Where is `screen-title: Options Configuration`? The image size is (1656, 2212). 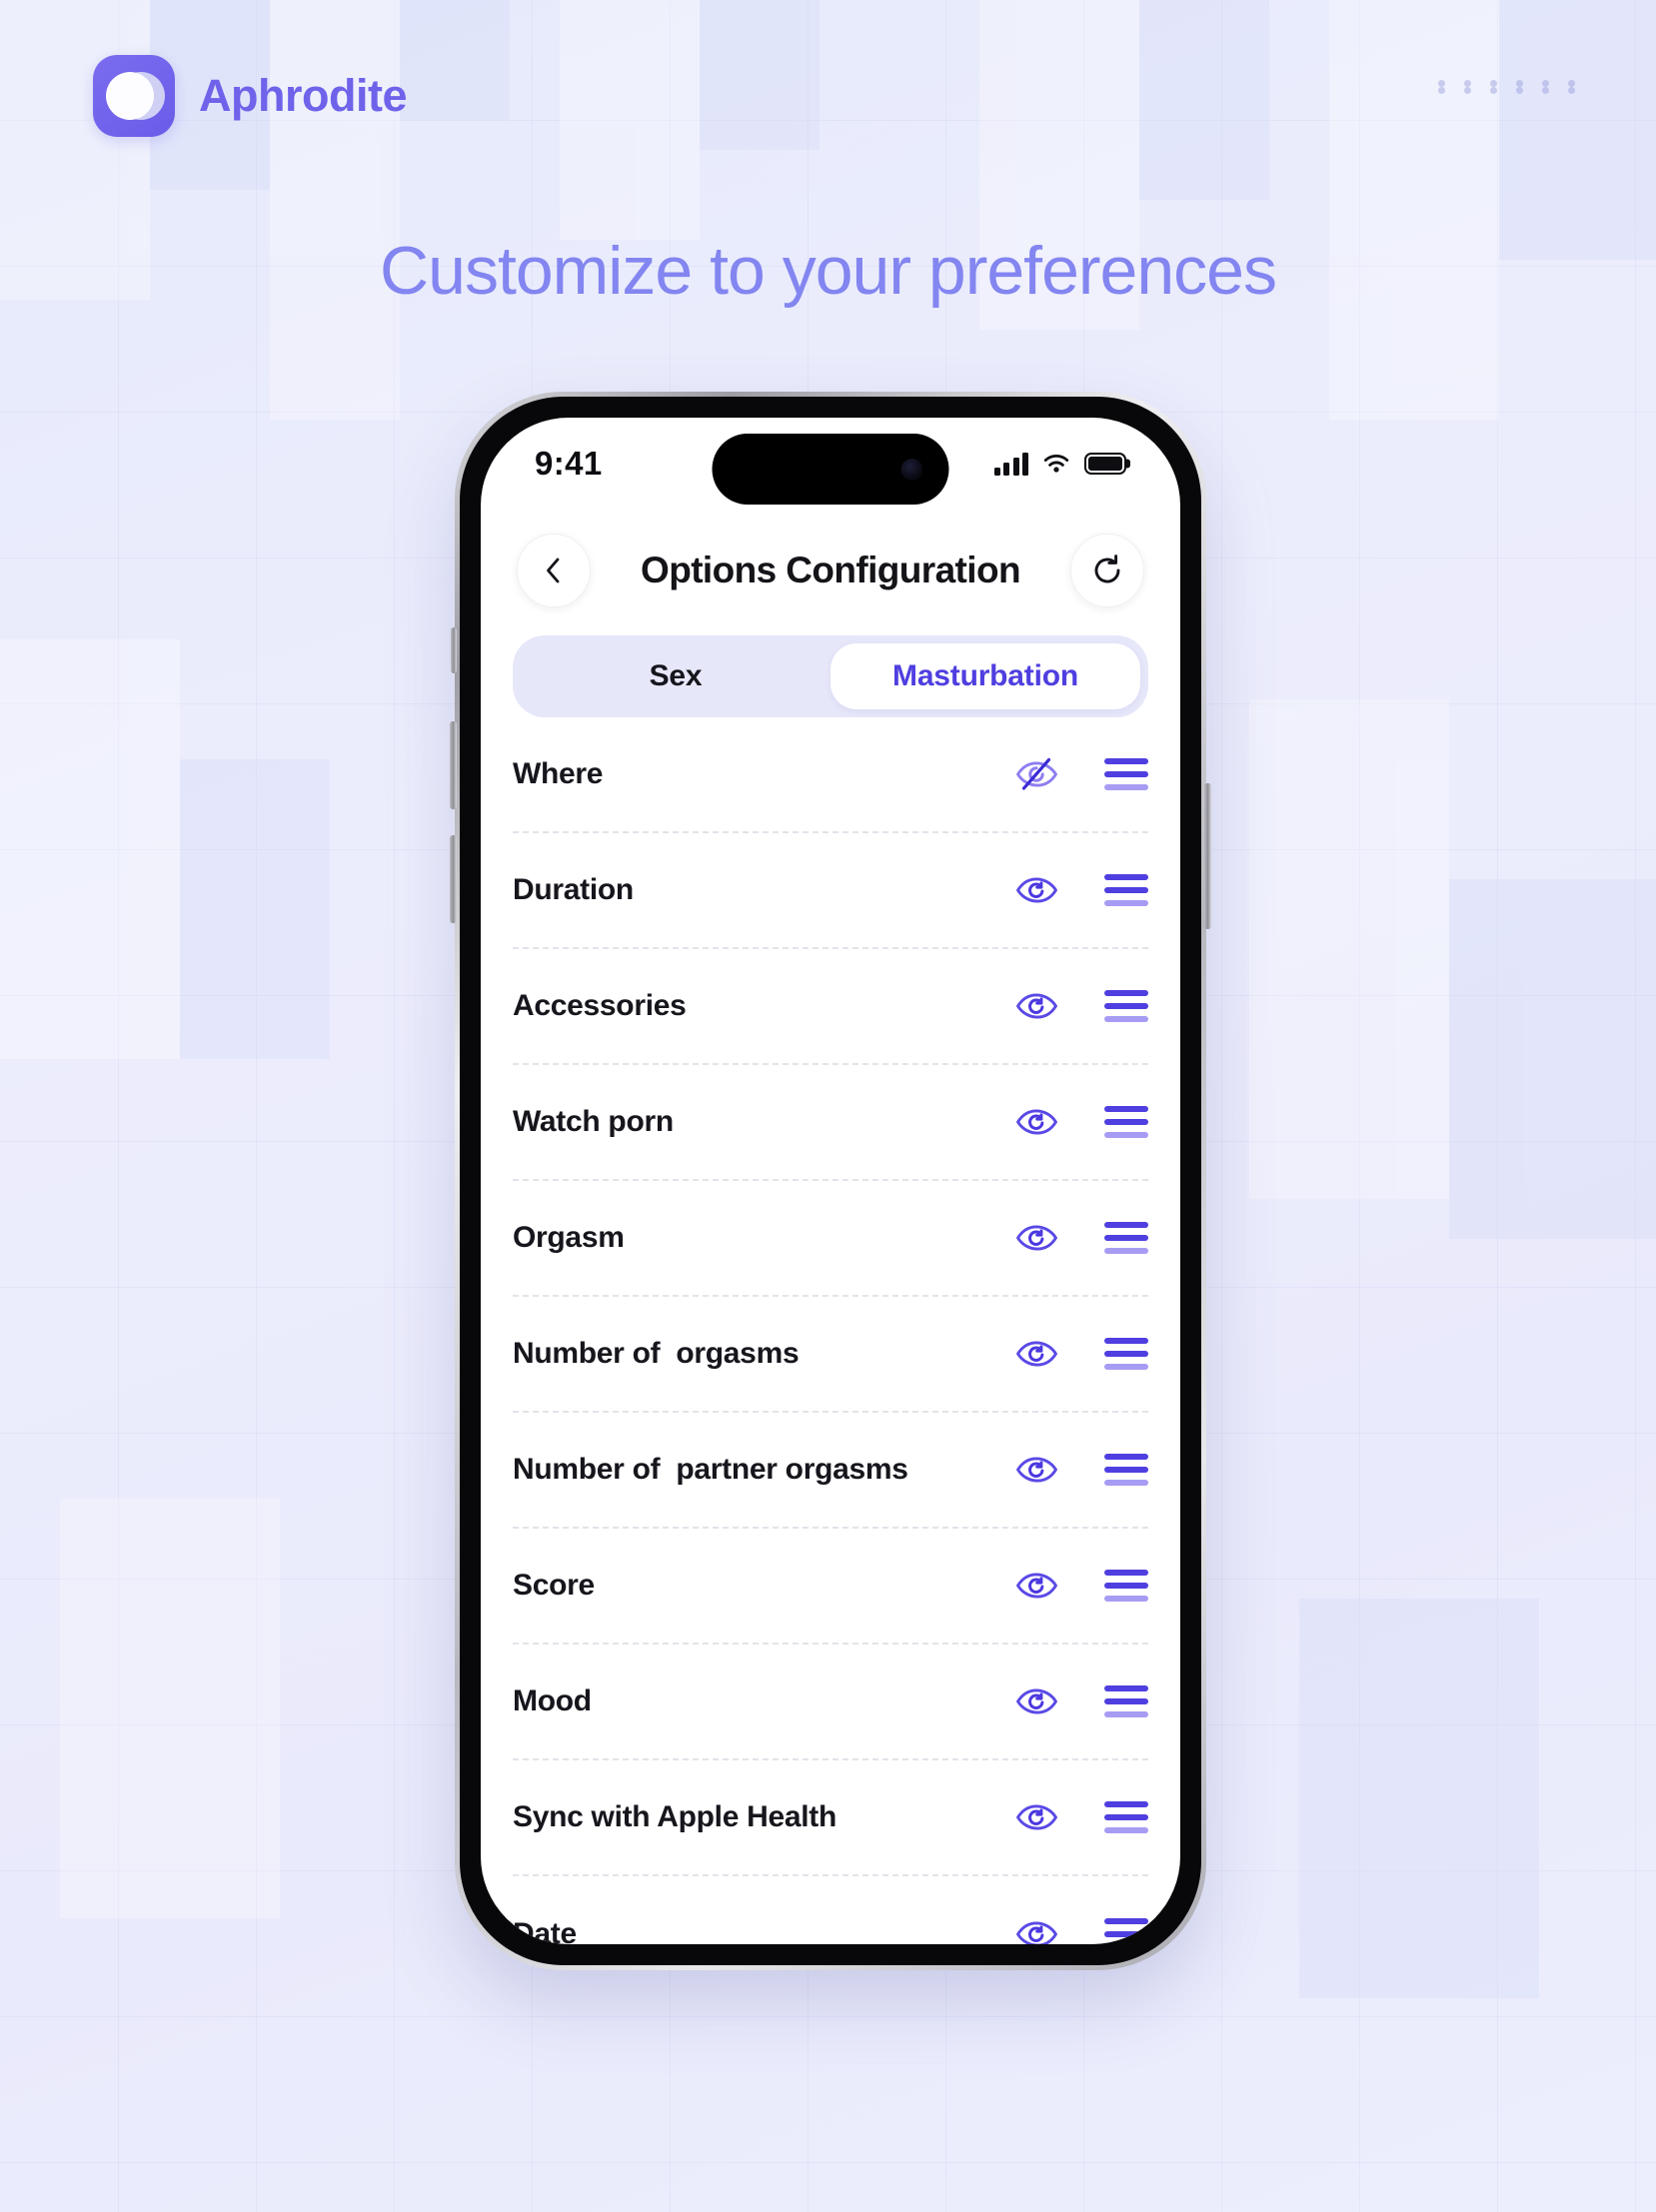 screen-title: Options Configuration is located at coordinates (831, 570).